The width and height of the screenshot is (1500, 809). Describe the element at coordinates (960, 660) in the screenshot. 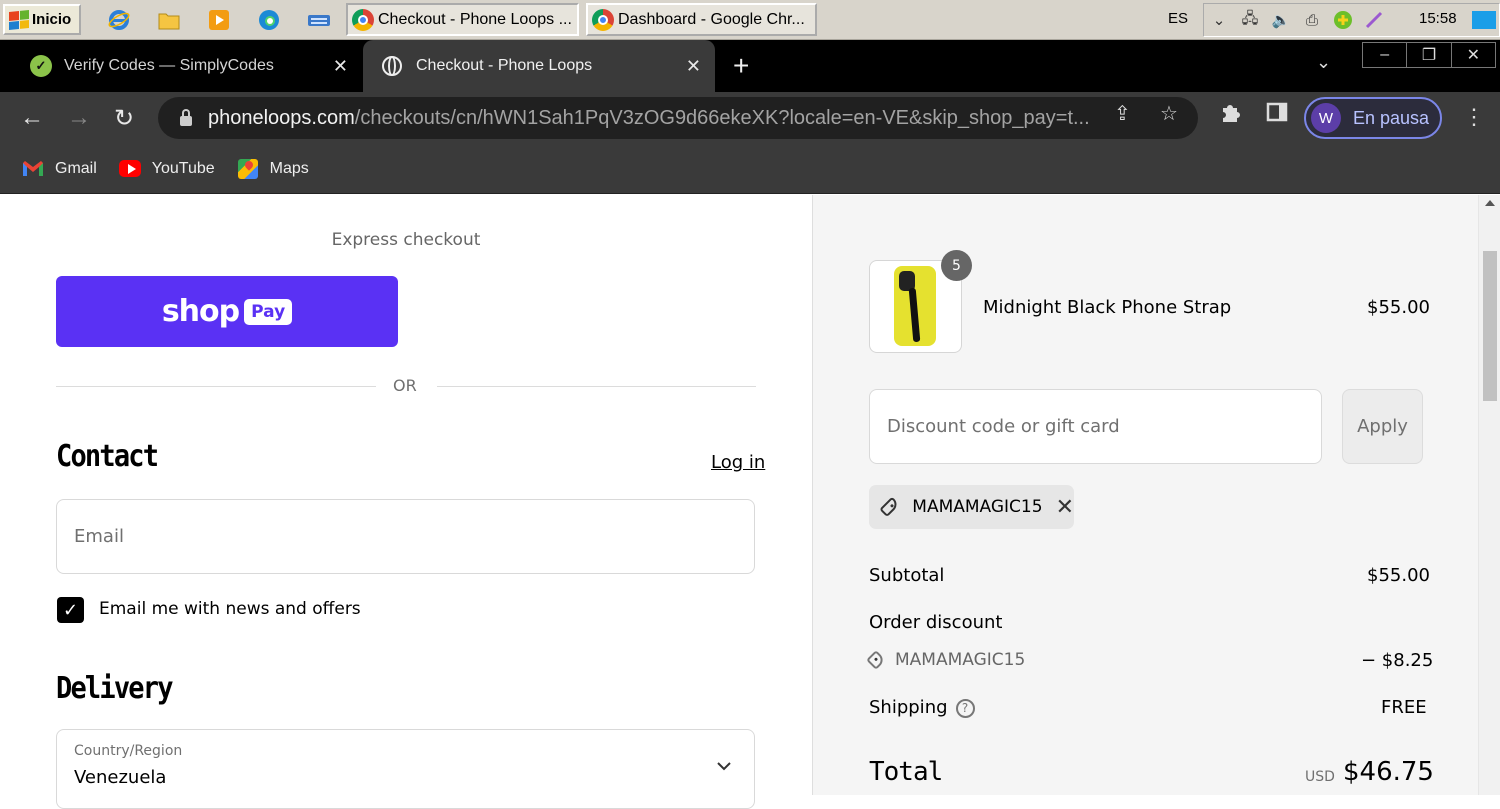

I see `discount-code: MAMAMAGIC15` at that location.